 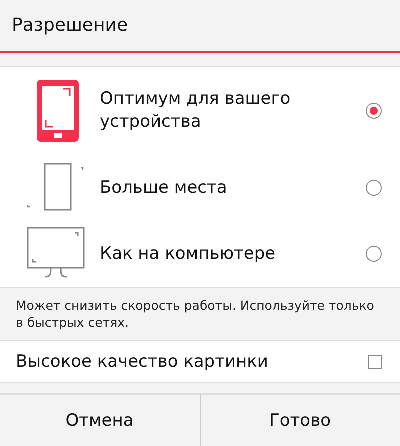 I want to click on checkbox-row: Высокое качество картинки, so click(x=200, y=362).